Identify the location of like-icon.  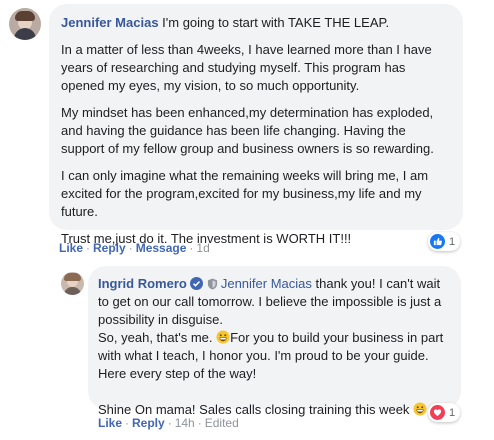
(437, 241).